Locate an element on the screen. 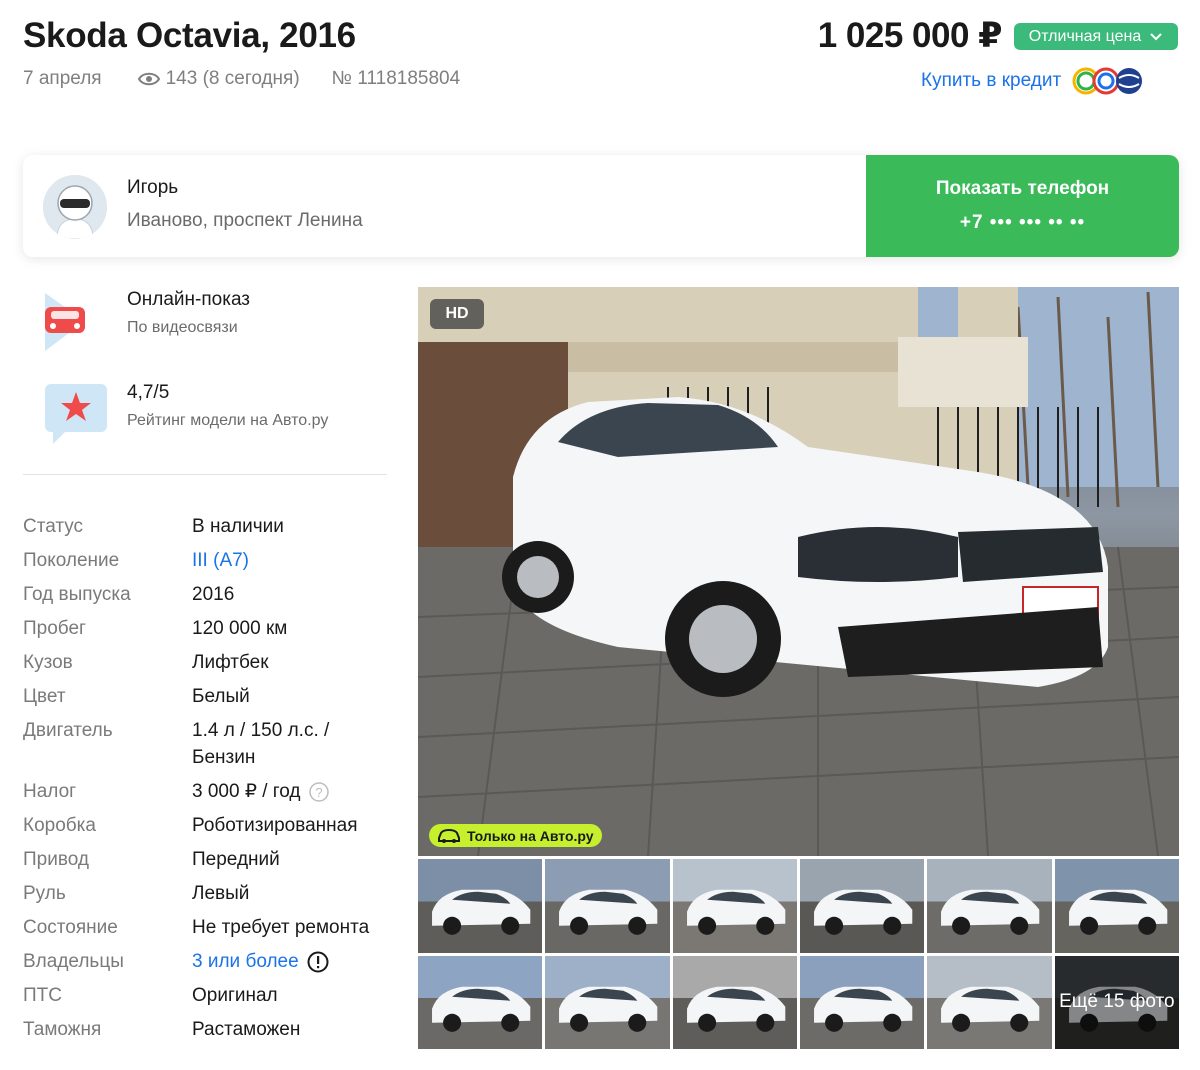 Image resolution: width=1200 pixels, height=1070 pixels. spec-row-customs: Таможня Растаможен is located at coordinates (208, 1029).